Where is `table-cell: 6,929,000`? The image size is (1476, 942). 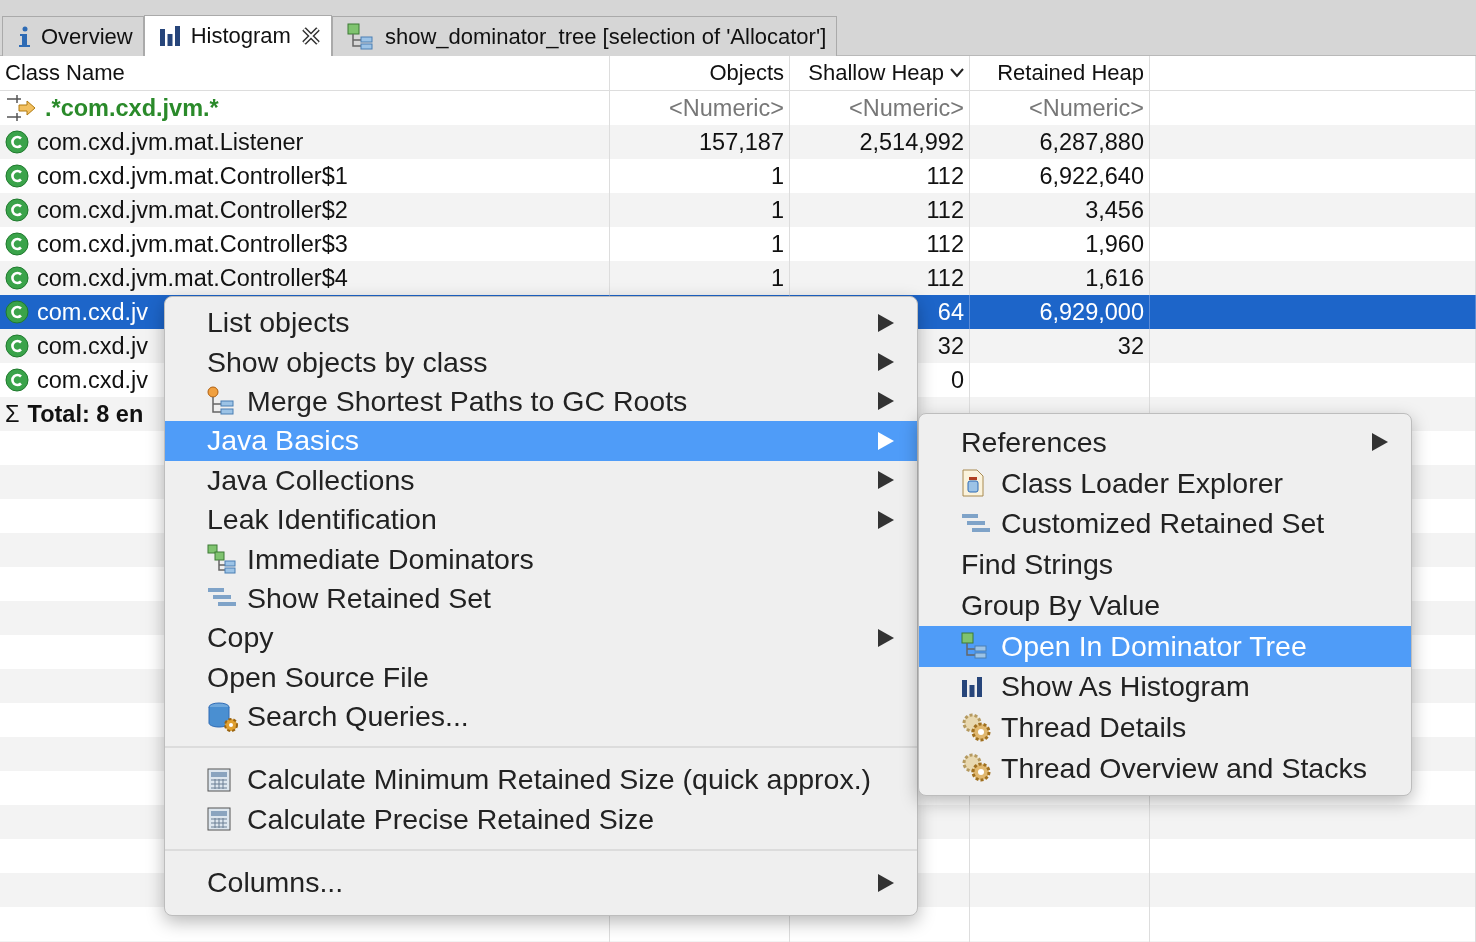 table-cell: 6,929,000 is located at coordinates (1091, 312).